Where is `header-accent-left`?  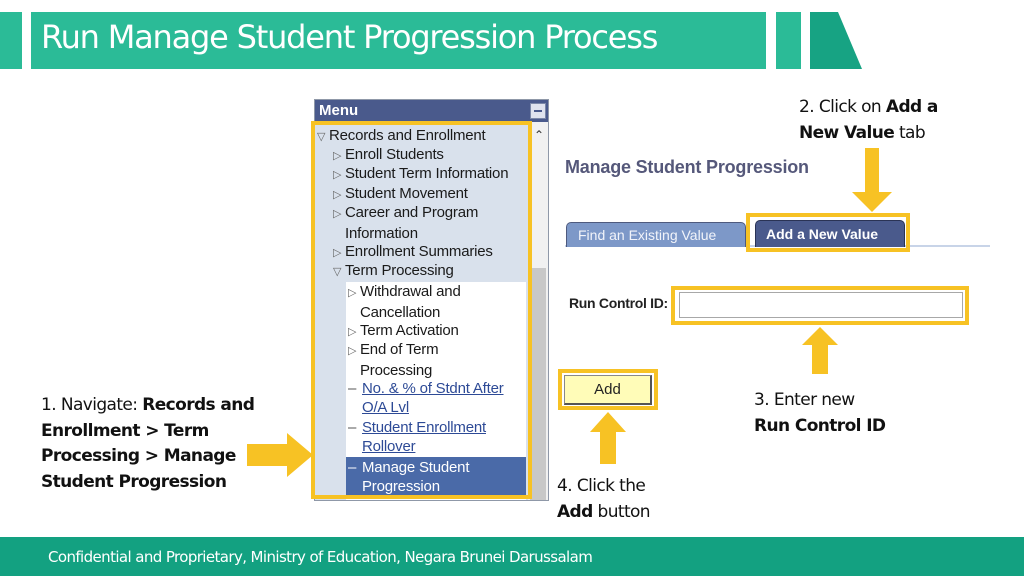
header-accent-left is located at coordinates (11, 40).